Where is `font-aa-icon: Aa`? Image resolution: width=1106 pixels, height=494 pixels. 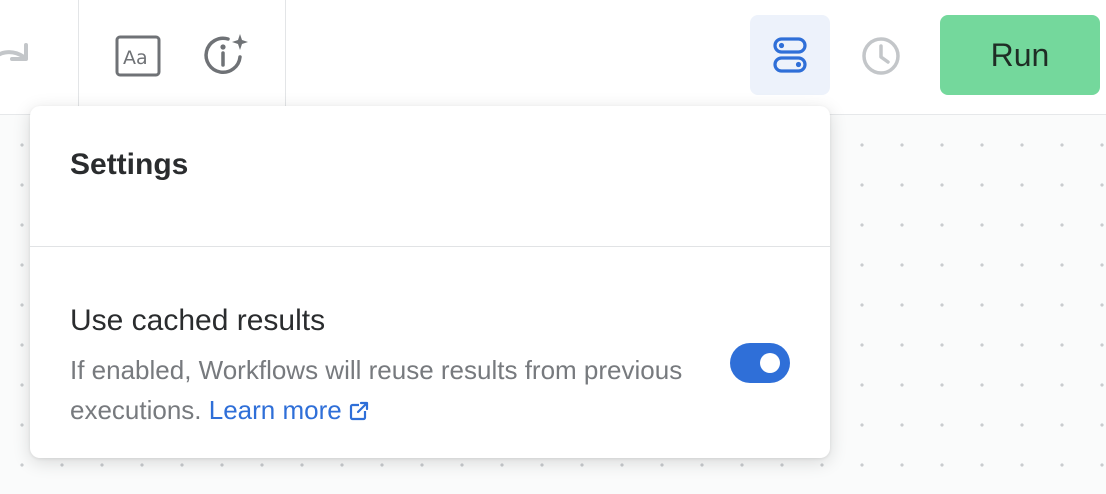 font-aa-icon: Aa is located at coordinates (138, 56).